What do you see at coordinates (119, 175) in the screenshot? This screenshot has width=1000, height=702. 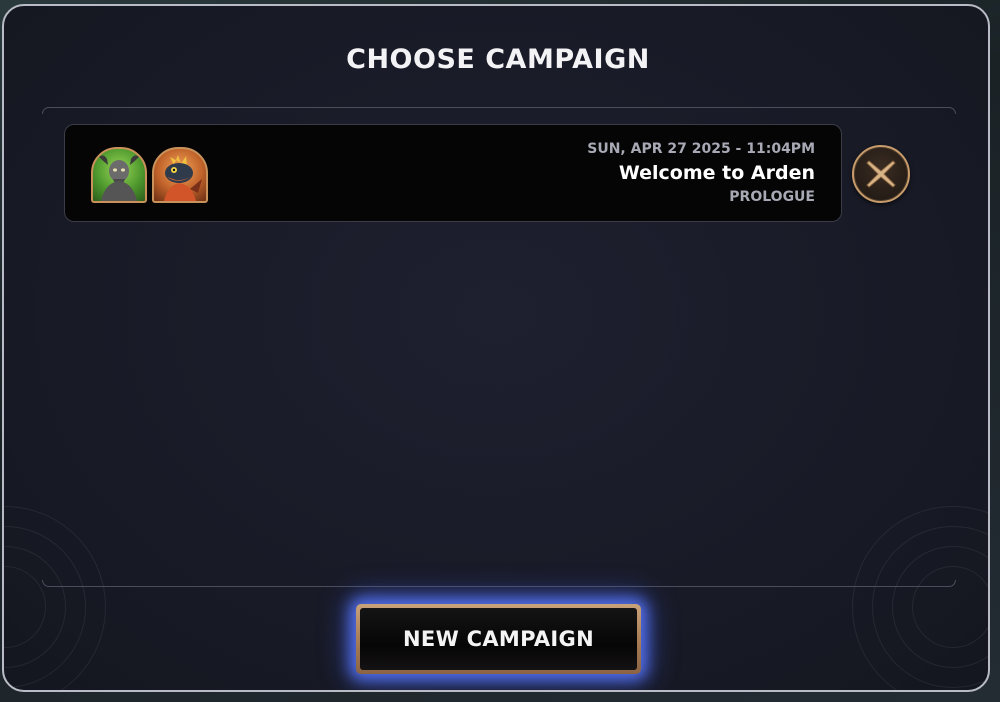 I see `goat-creature-portrait-icon` at bounding box center [119, 175].